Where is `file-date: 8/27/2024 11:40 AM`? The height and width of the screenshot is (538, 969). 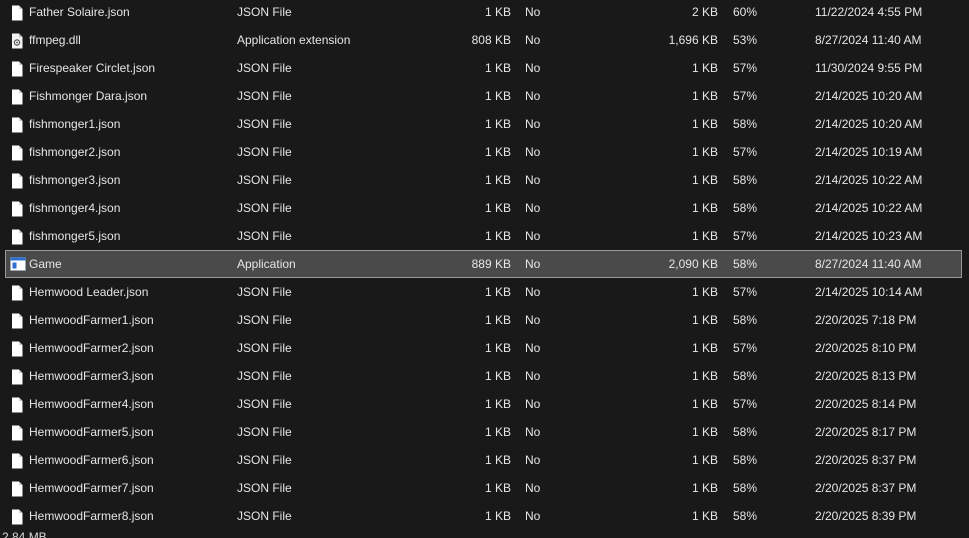 file-date: 8/27/2024 11:40 AM is located at coordinates (868, 40).